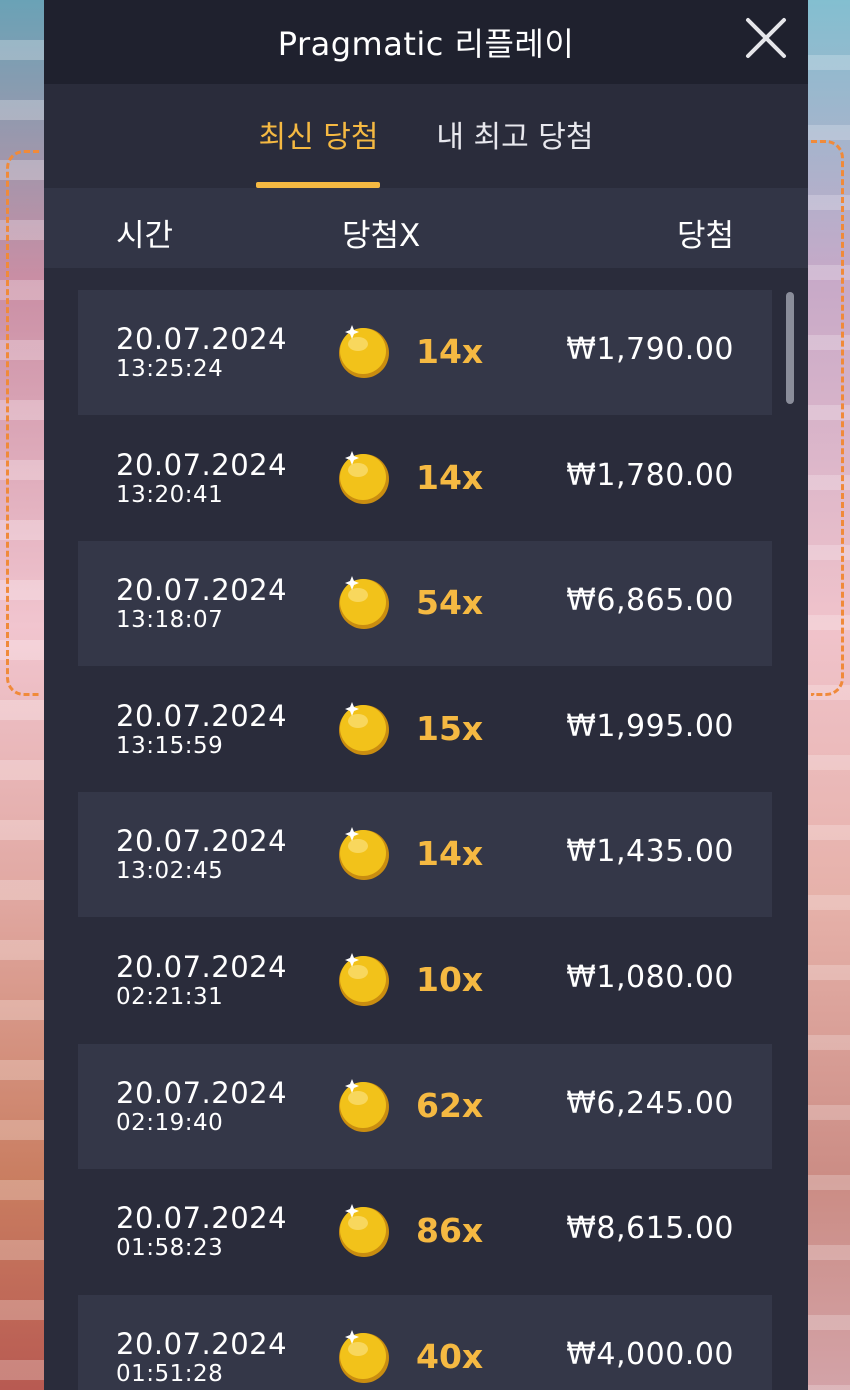 The image size is (850, 1390). I want to click on table-row: 20.07.2024 01:51:28 40x ₩4,000.00, so click(425, 1342).